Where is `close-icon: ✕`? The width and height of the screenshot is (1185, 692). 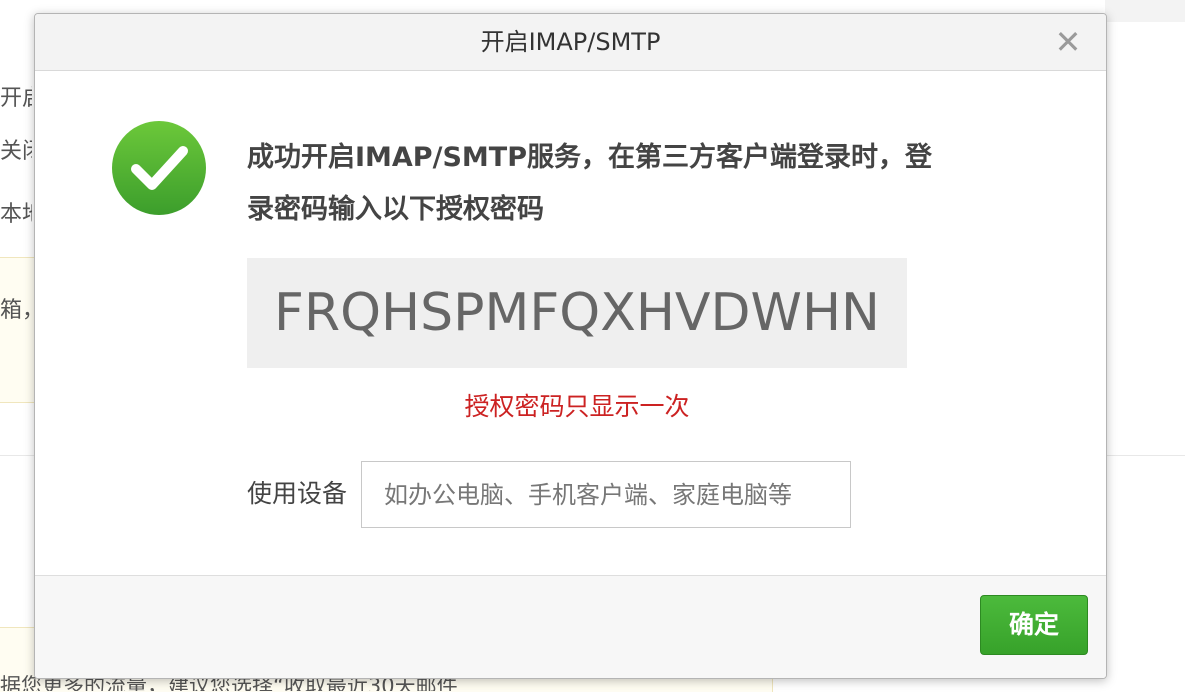
close-icon: ✕ is located at coordinates (1068, 42).